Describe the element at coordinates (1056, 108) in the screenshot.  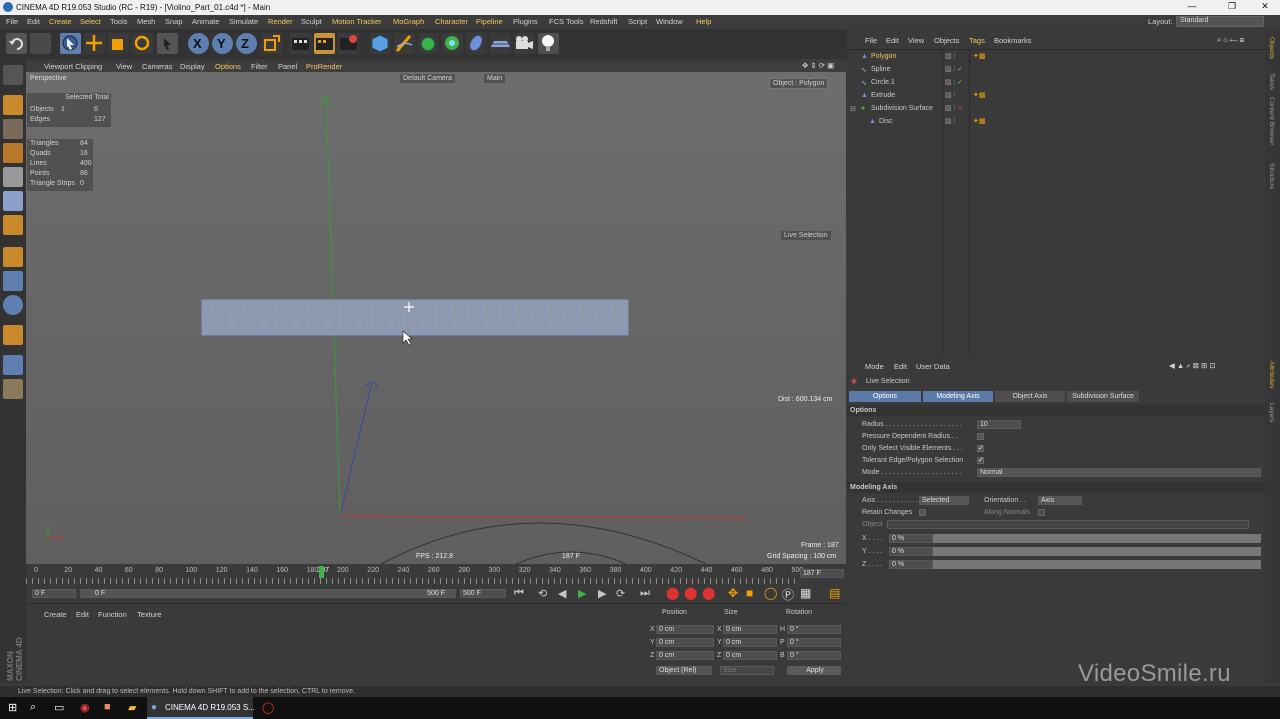
I see `object-row-subdivision-surface: ⊟ ● Subdivision Surface ▨ ⁞ ✕` at that location.